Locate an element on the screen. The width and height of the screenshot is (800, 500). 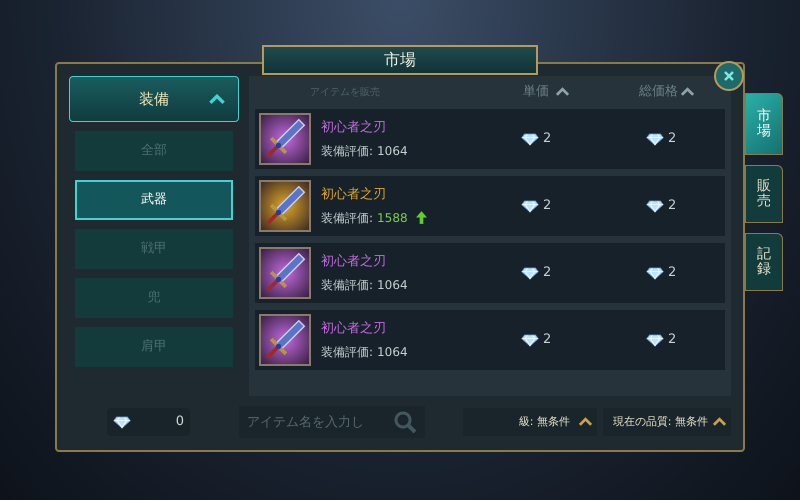
subcategory-button: 武器 is located at coordinates (154, 200).